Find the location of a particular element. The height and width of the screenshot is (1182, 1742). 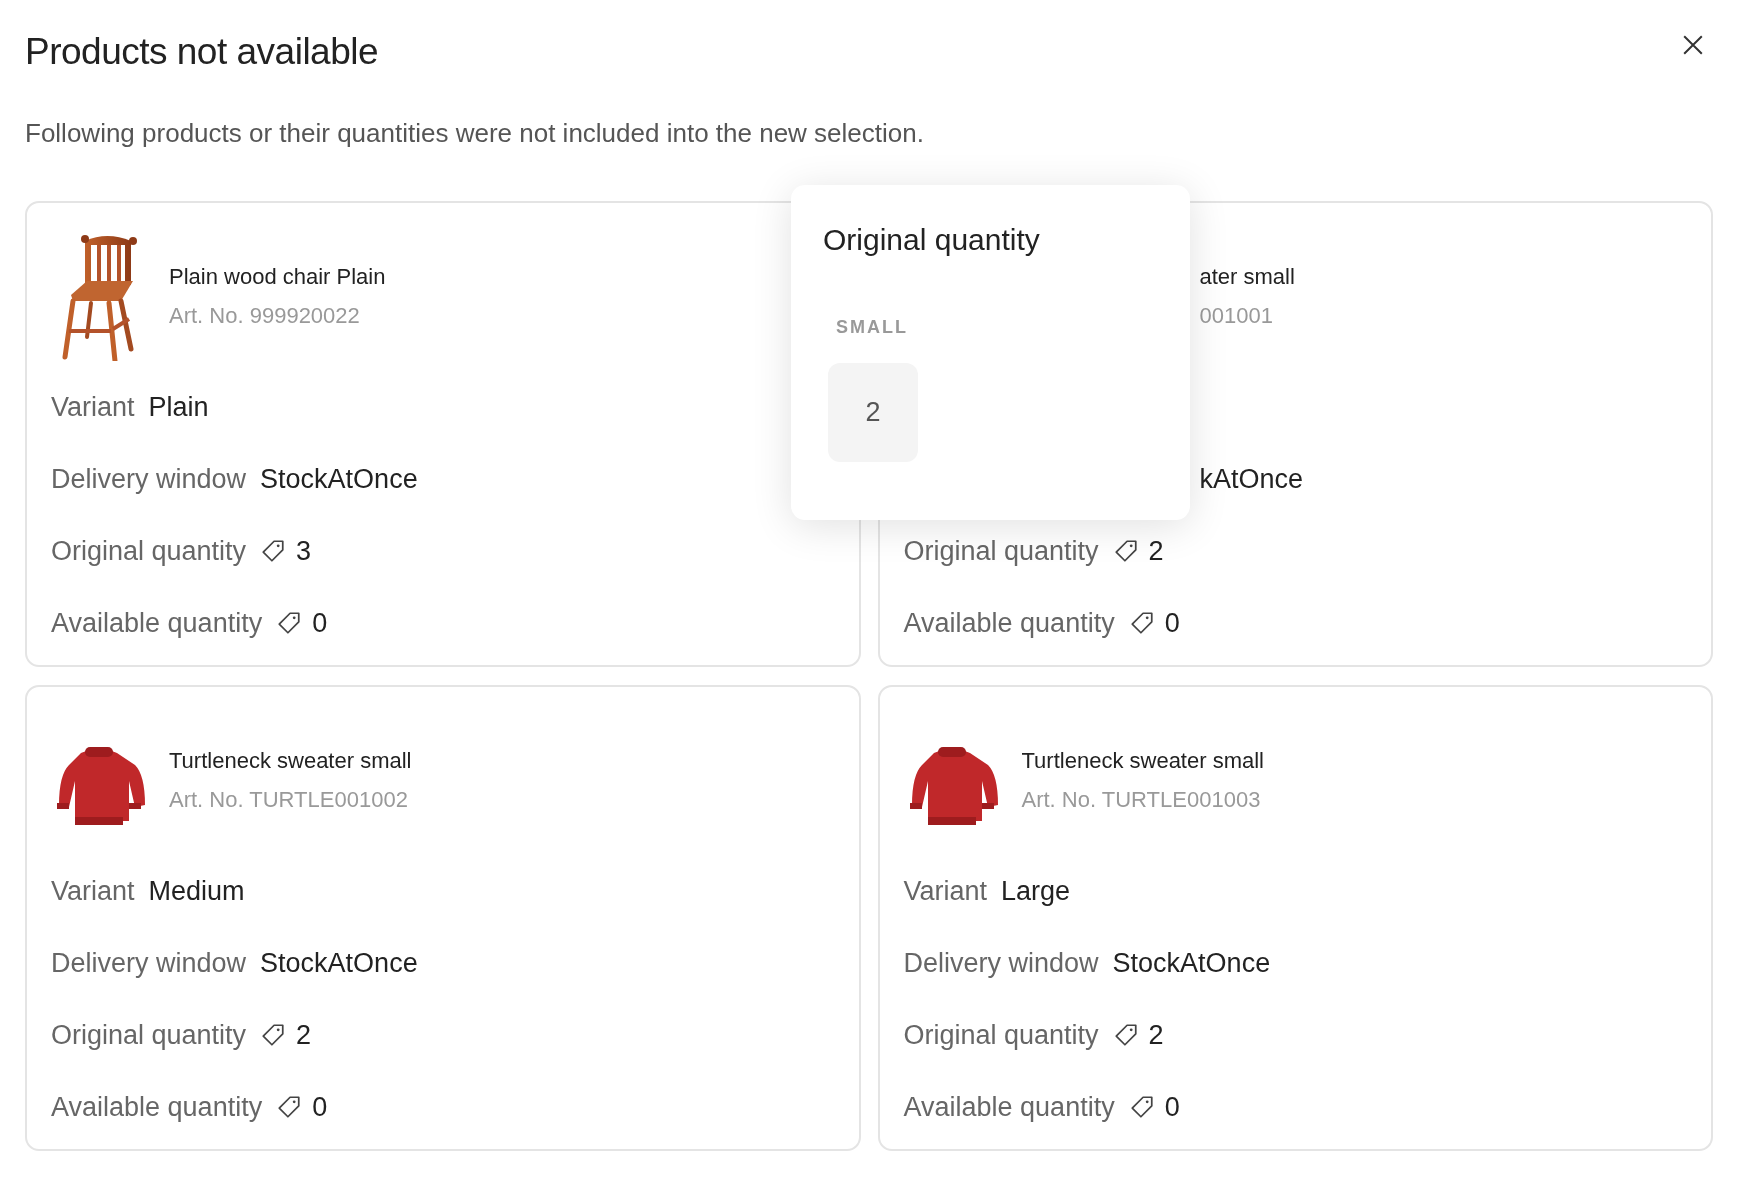

dialog-title: Products not available is located at coordinates (202, 52).